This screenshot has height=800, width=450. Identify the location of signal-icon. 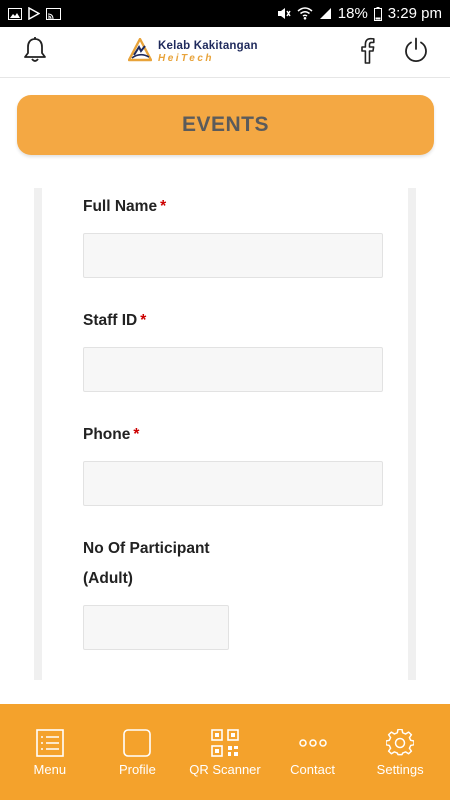
(325, 13).